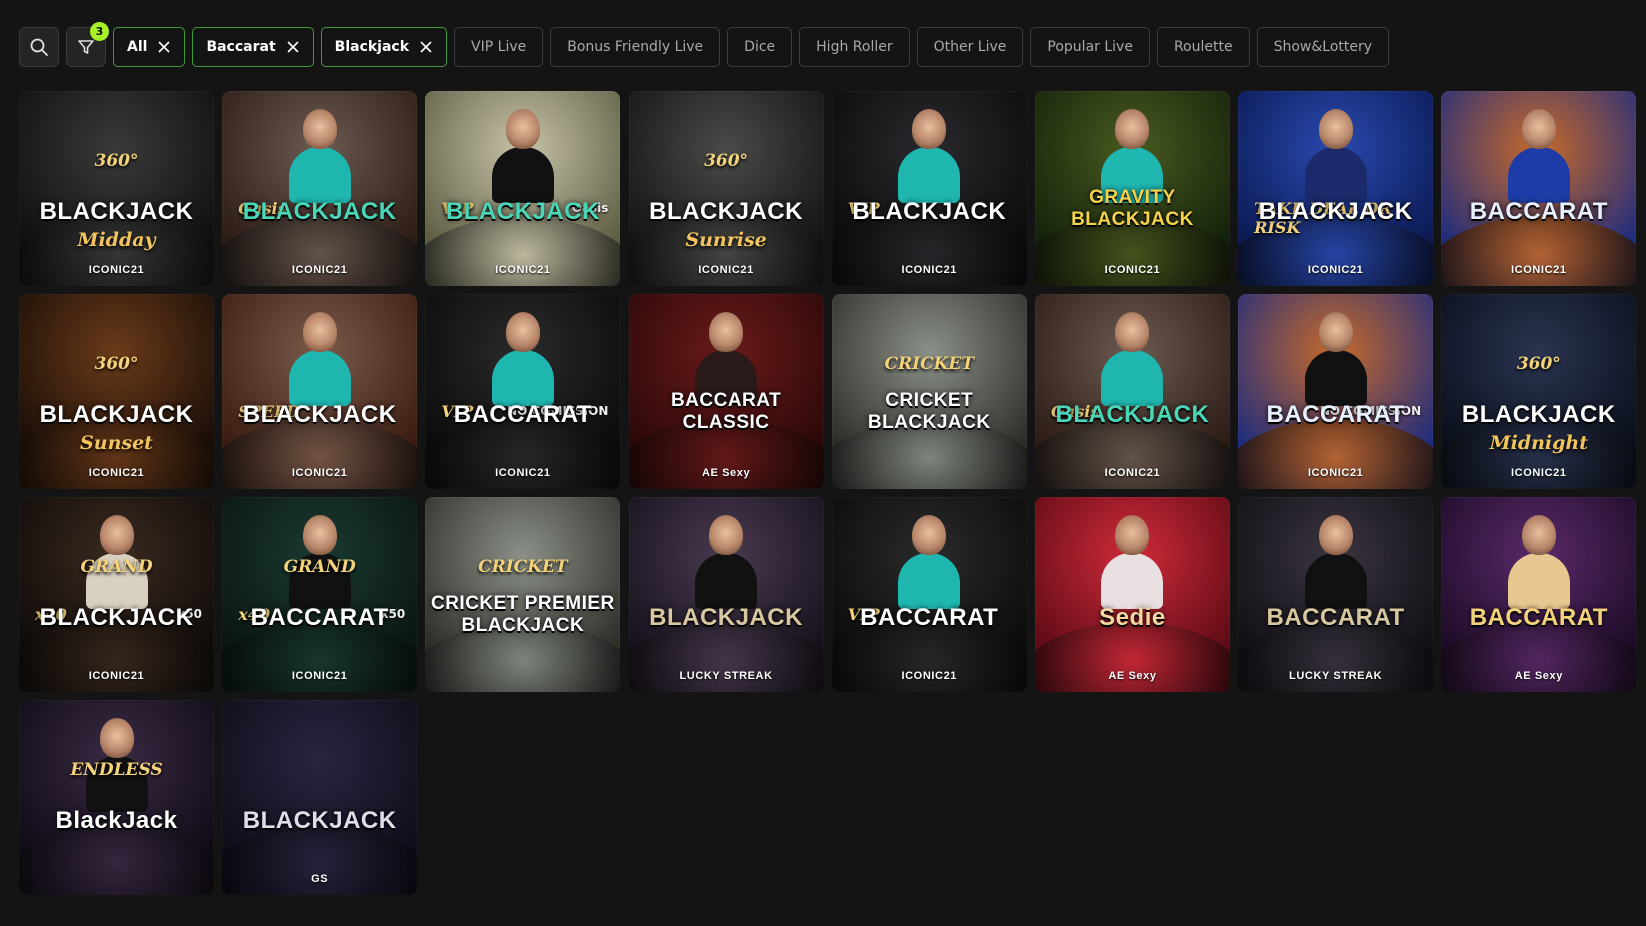 This screenshot has width=1646, height=926. I want to click on game-tile: BACCARAT LUCKY STREAK, so click(1336, 594).